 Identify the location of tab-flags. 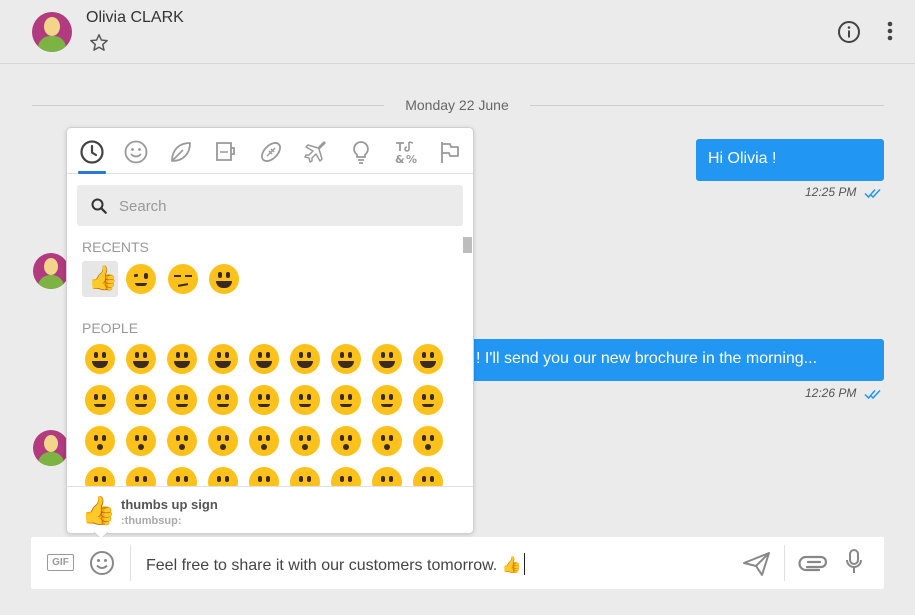
(450, 152).